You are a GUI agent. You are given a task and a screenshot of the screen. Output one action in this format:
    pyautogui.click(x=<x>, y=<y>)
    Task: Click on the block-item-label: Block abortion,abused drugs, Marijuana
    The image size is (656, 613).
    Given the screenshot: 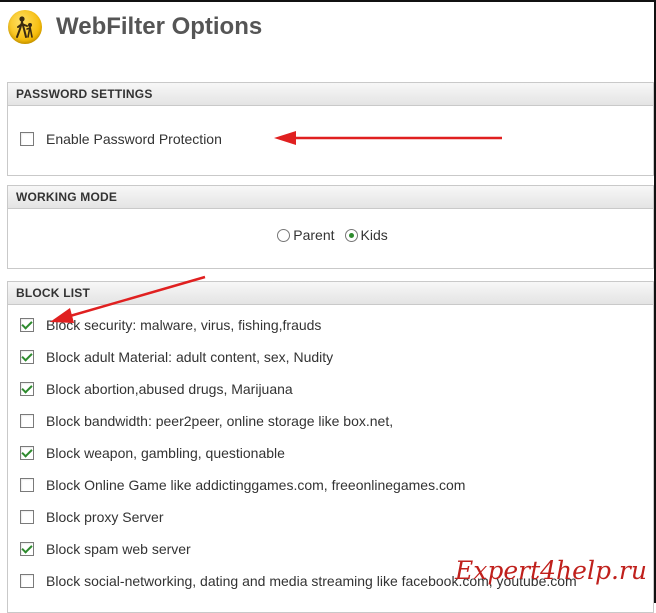 What is the action you would take?
    pyautogui.click(x=169, y=389)
    